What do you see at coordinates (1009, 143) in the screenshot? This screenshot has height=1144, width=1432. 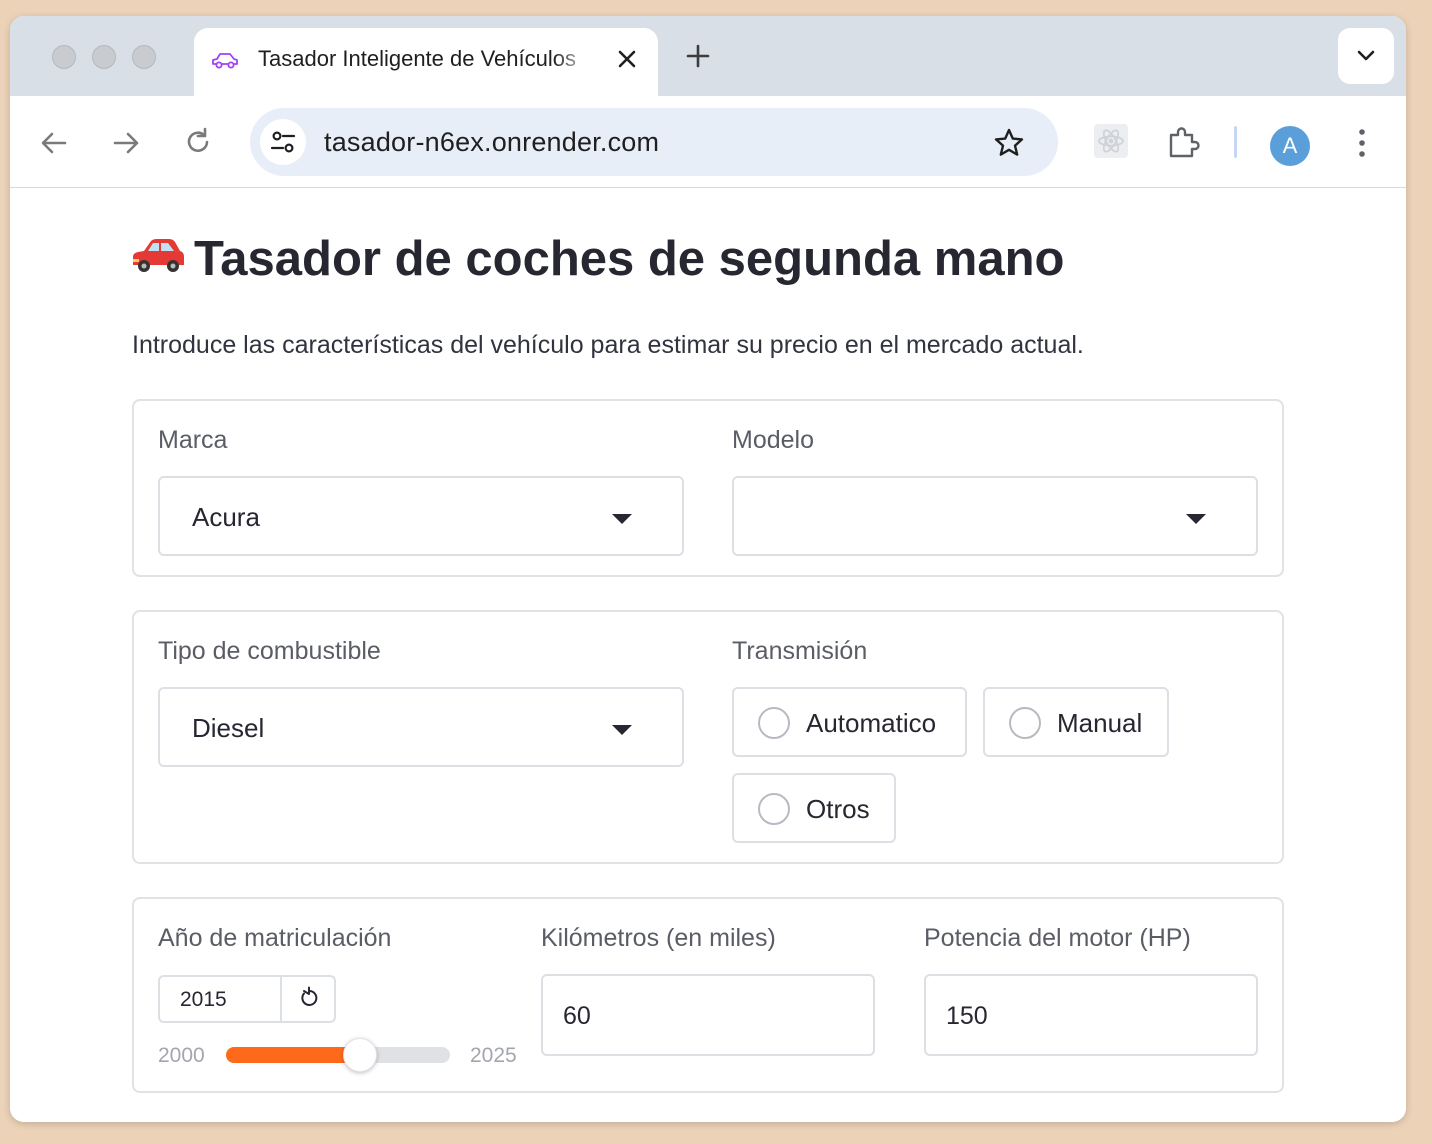 I see `star-icon` at bounding box center [1009, 143].